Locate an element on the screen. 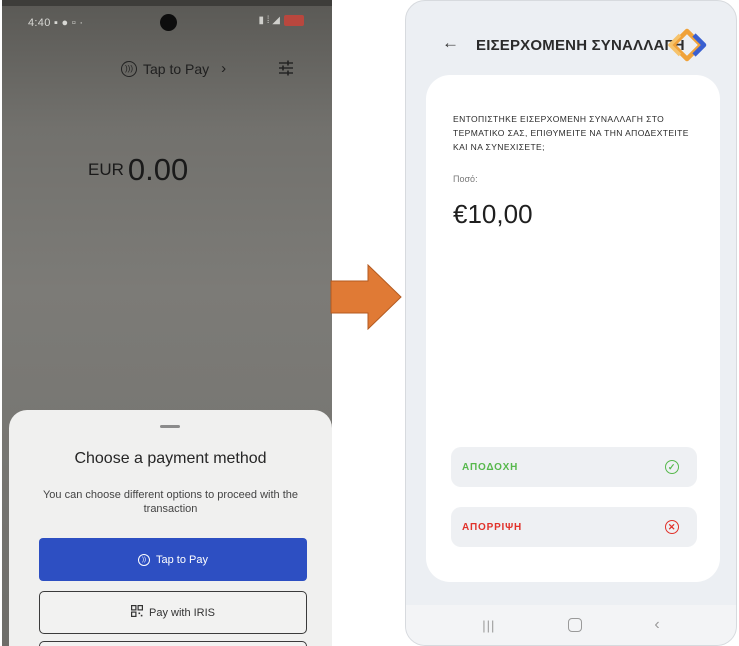  app-header: ← ΕΙΣΕΡΧΟΜΕΝΗ ΣΥΝΑΛΛΑΓΗ is located at coordinates (571, 45).